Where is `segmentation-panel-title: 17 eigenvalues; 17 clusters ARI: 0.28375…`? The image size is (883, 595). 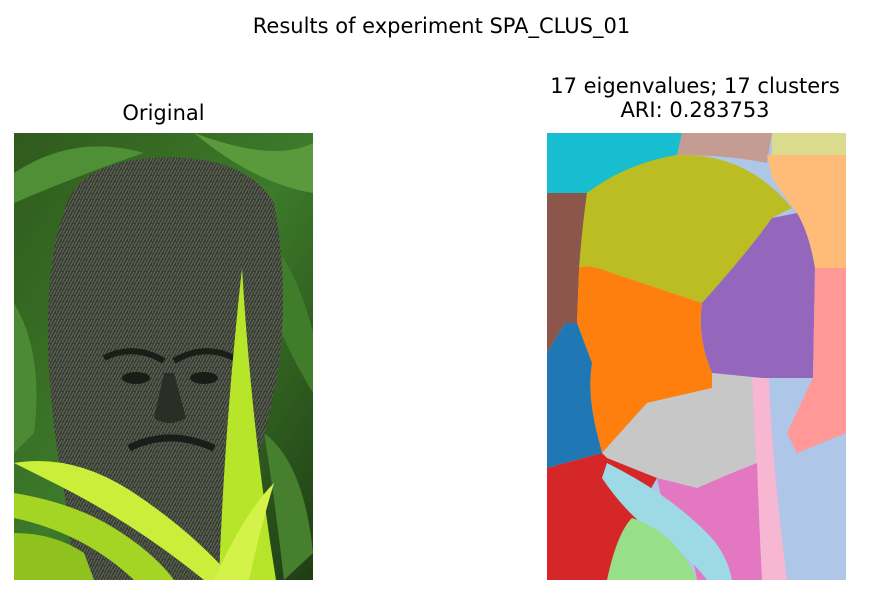
segmentation-panel-title: 17 eigenvalues; 17 clusters ARI: 0.28375… is located at coordinates (691, 98).